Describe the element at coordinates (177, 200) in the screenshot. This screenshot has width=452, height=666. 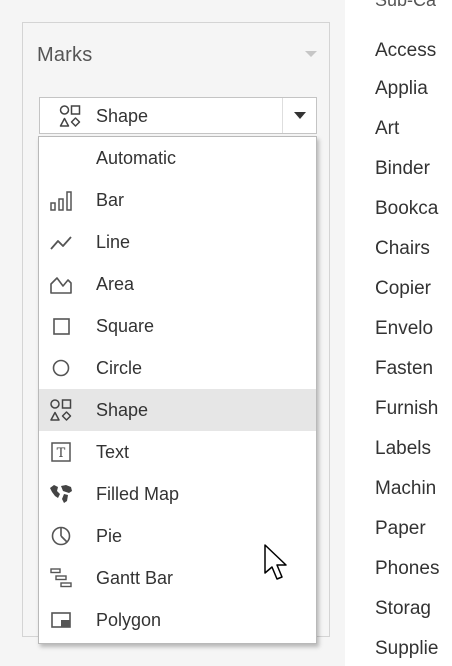
I see `menu-item-bar: Bar` at that location.